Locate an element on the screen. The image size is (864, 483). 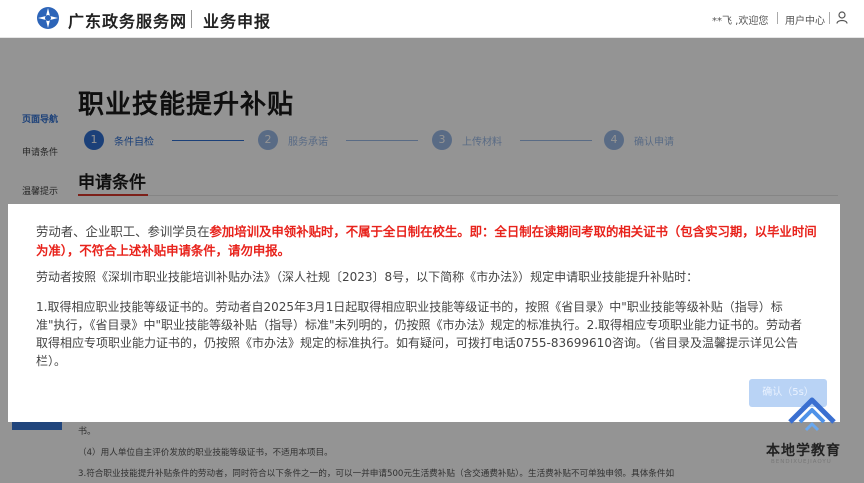
section-name: 业务申报 is located at coordinates (237, 21).